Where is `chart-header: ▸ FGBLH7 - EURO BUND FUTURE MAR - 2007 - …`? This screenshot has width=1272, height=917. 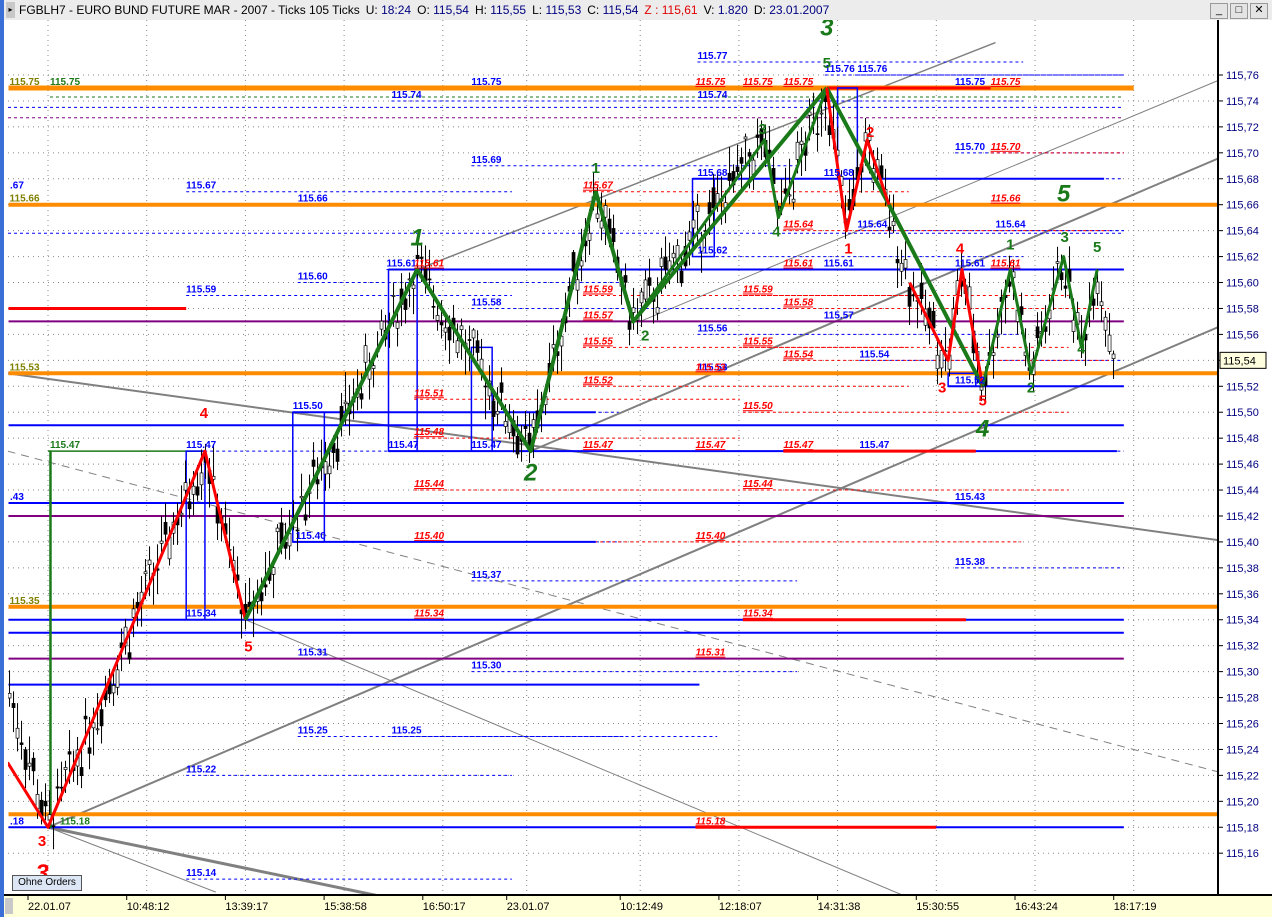
chart-header: ▸ FGBLH7 - EURO BUND FUTURE MAR - 2007 - … is located at coordinates (638, 10).